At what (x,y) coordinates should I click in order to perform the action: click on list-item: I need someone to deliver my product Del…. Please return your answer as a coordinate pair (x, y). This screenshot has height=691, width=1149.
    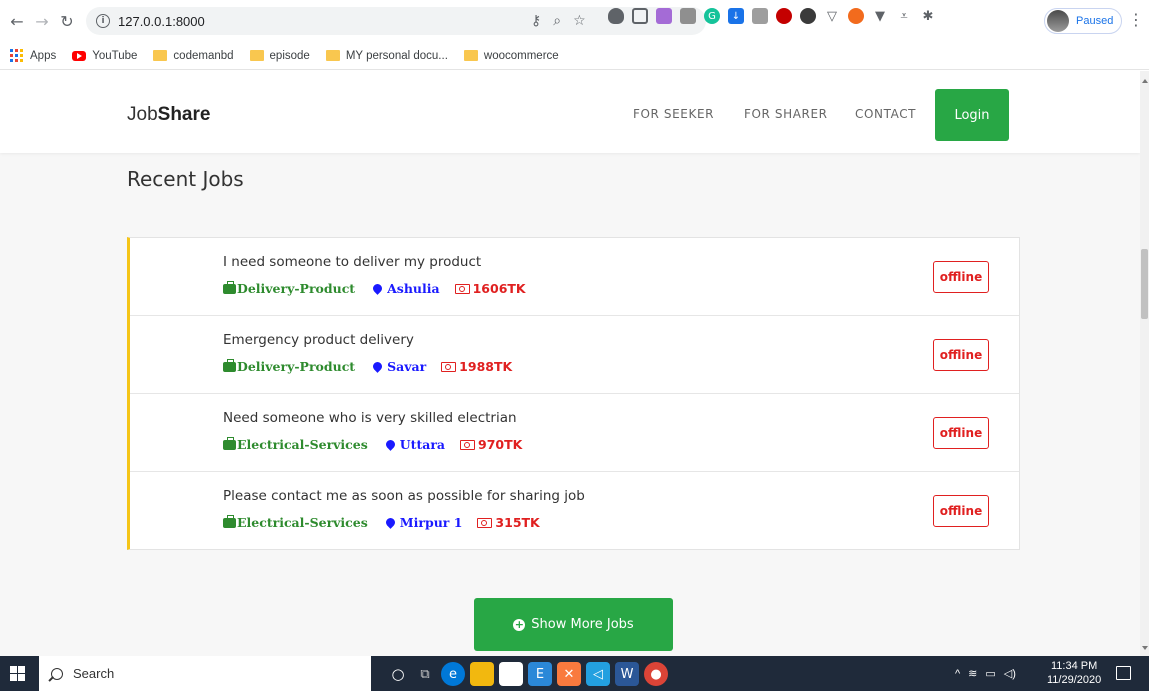
    Looking at the image, I should click on (574, 277).